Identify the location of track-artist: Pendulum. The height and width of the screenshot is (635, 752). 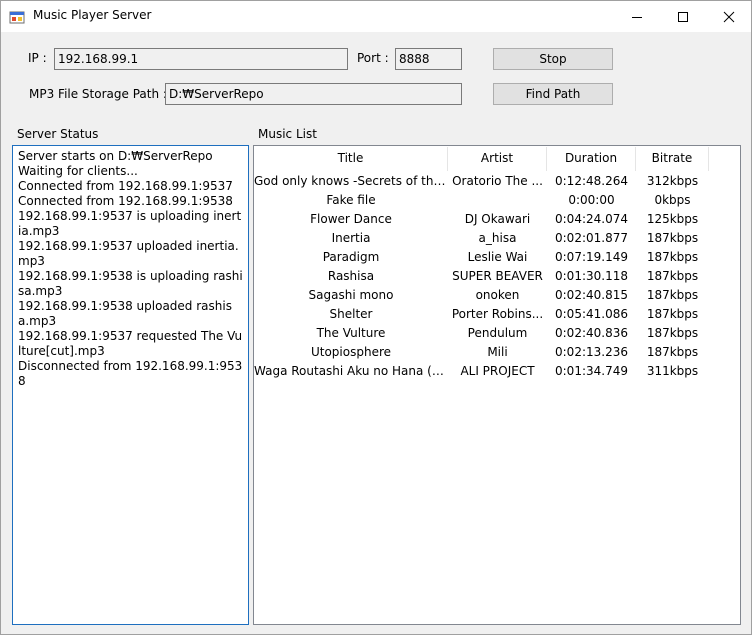
(497, 333).